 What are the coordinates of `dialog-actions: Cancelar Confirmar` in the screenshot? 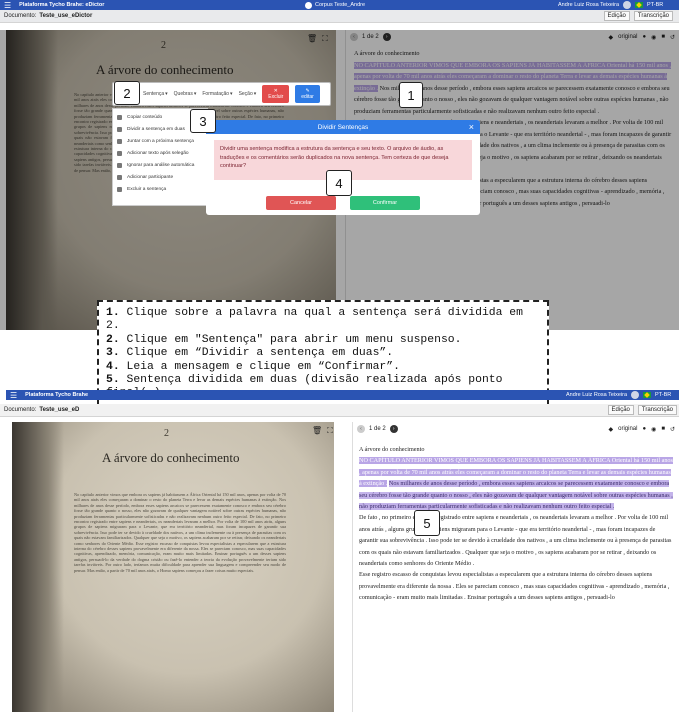 It's located at (343, 203).